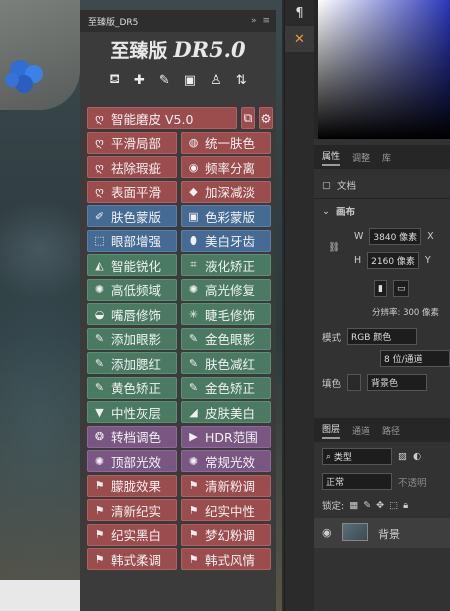 The width and height of the screenshot is (450, 611). What do you see at coordinates (417, 456) in the screenshot?
I see `adjust-filter-icon: ◐` at bounding box center [417, 456].